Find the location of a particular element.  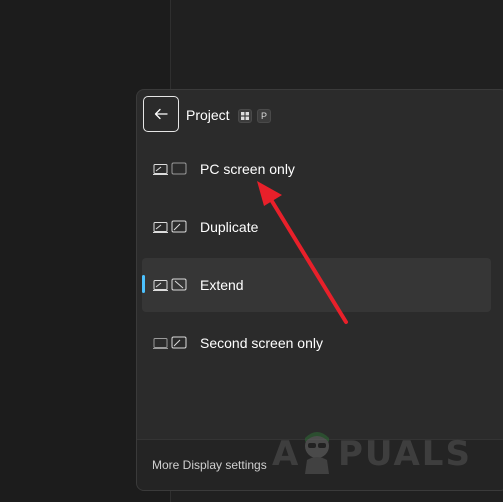

option-label: Extend is located at coordinates (222, 285).